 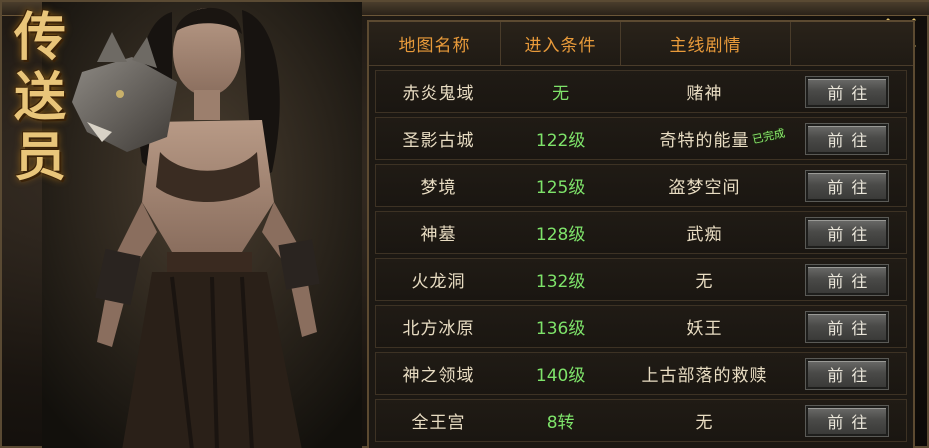 I want to click on requirement-cell: 122级, so click(x=560, y=138).